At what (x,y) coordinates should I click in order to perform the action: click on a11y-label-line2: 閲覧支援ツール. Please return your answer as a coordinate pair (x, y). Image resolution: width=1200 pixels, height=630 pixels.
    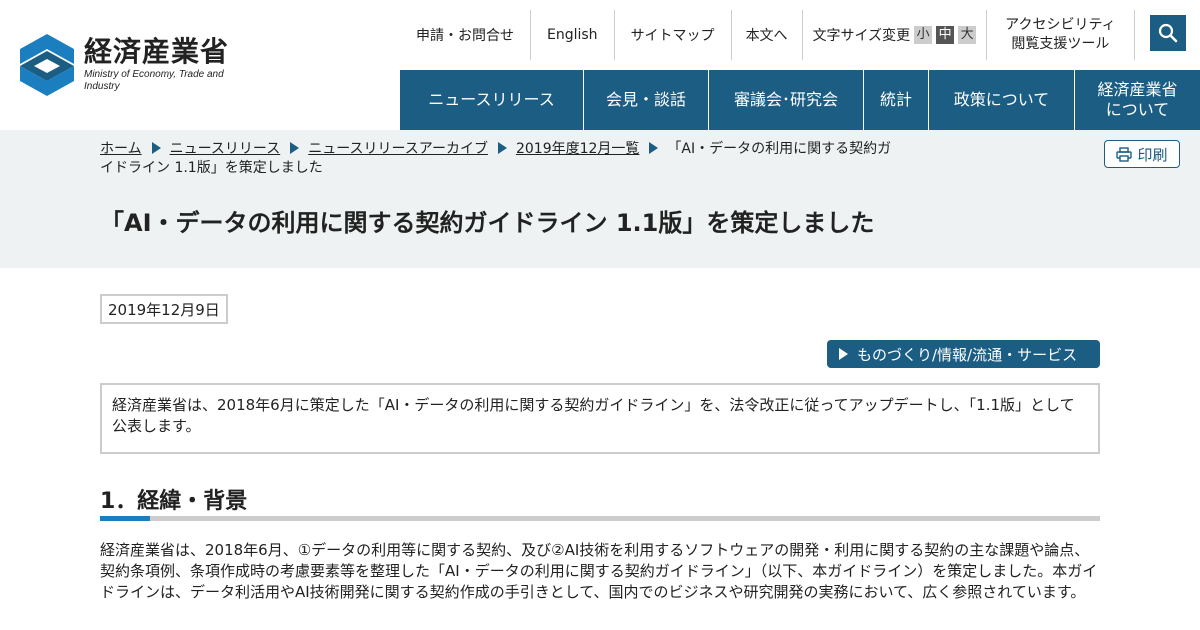
    Looking at the image, I should click on (1060, 44).